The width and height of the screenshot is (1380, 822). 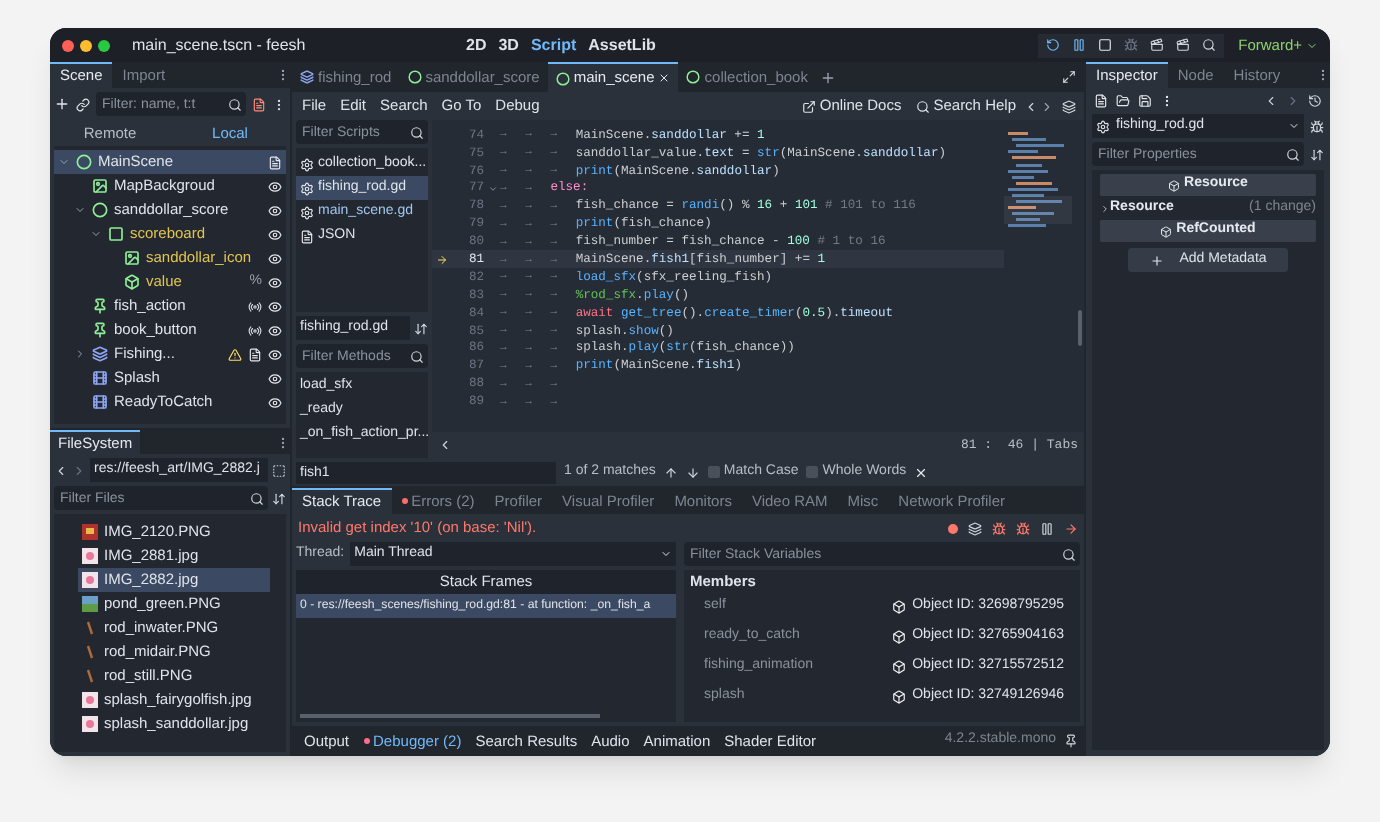 I want to click on previous-match-icon, so click(x=670, y=472).